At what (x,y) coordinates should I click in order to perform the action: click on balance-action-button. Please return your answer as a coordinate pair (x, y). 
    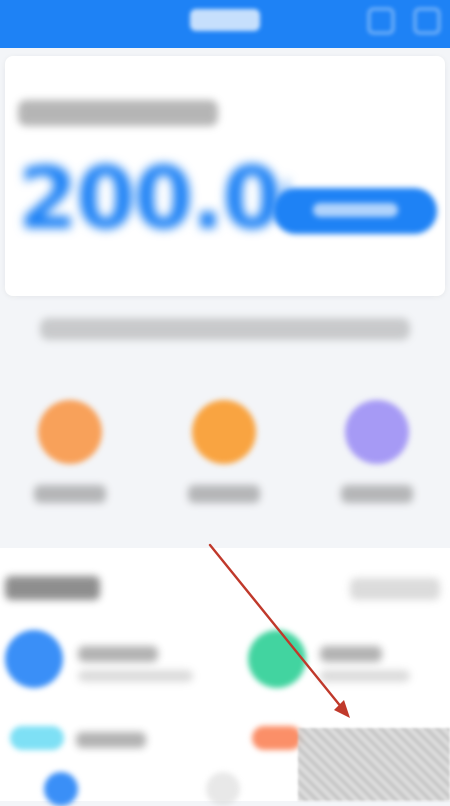
    Looking at the image, I should click on (355, 211).